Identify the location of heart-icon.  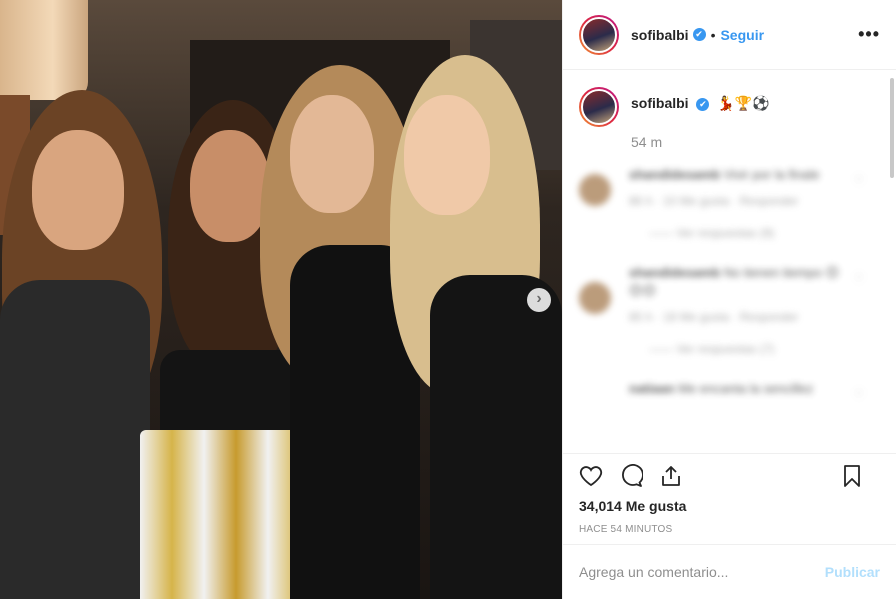
(591, 476).